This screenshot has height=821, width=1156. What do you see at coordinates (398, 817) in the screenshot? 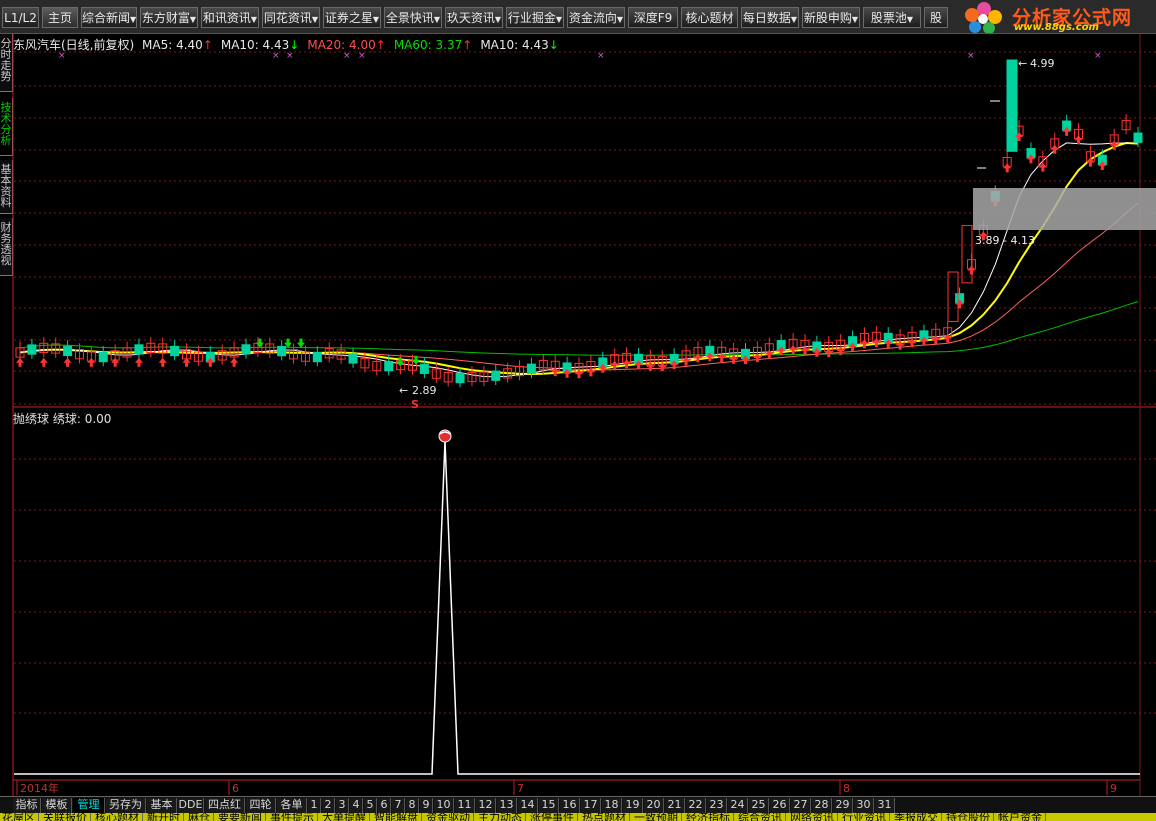
I see `status-bar-item: 智能解盘` at bounding box center [398, 817].